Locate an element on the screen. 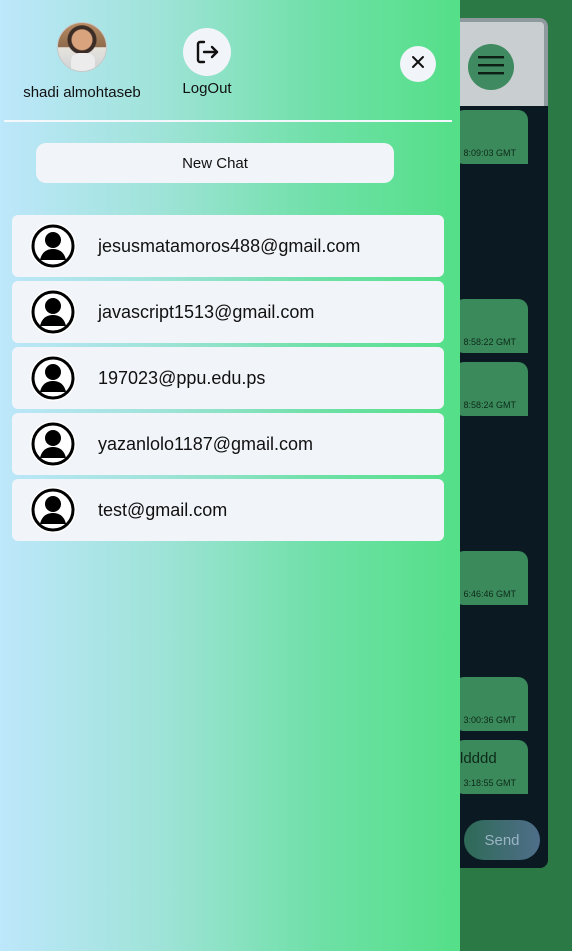 Image resolution: width=572 pixels, height=951 pixels. logout-icon is located at coordinates (207, 52).